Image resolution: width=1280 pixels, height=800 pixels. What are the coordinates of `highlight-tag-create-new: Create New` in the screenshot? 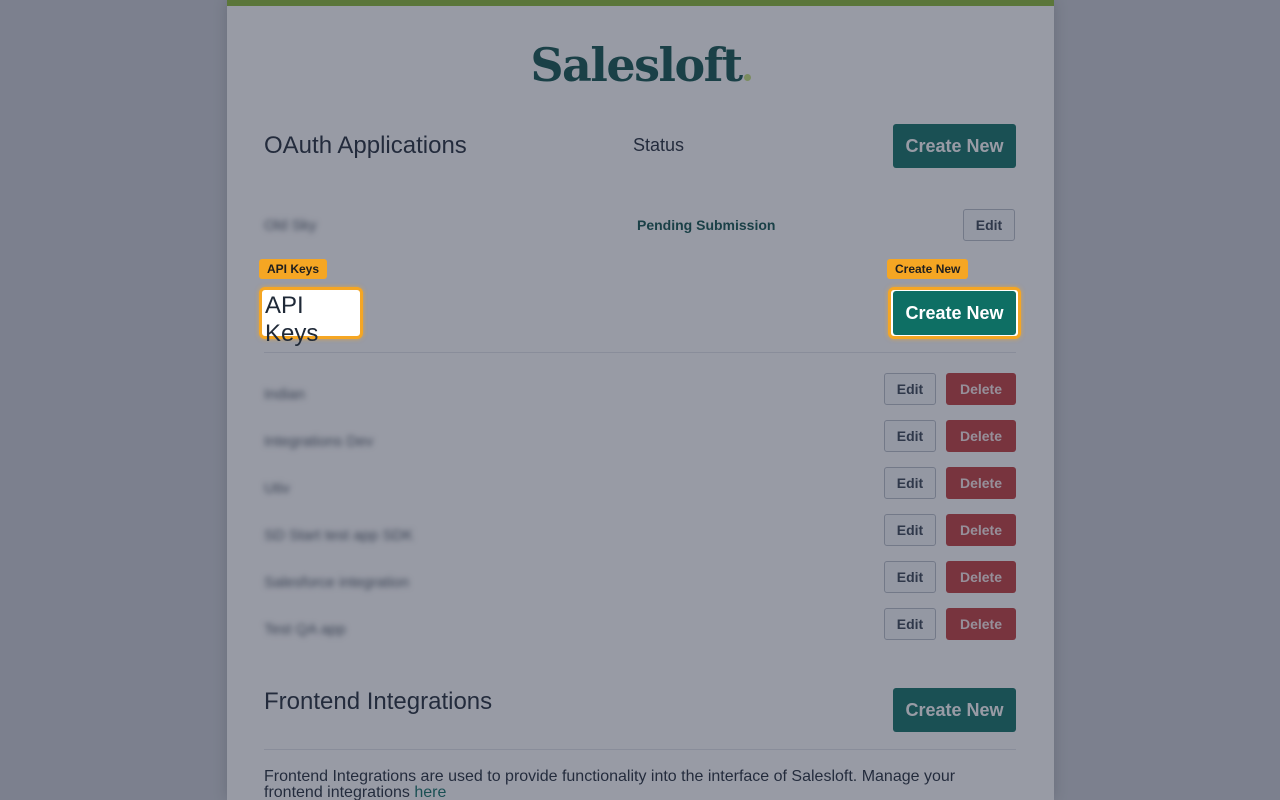 It's located at (928, 269).